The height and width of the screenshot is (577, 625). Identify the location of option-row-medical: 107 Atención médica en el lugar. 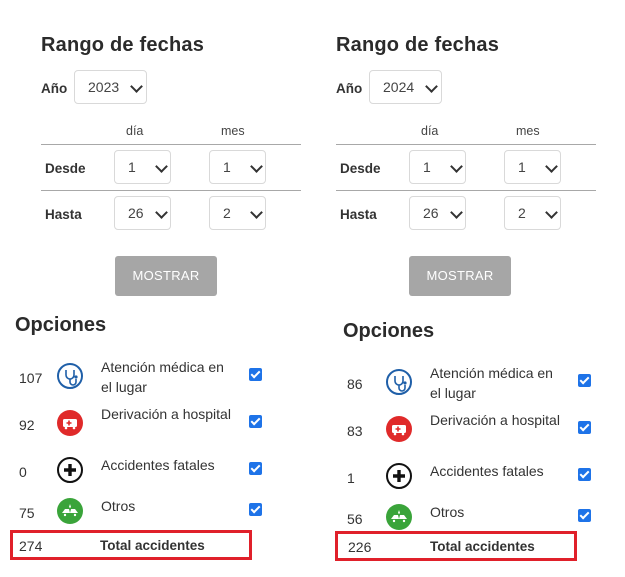
(150, 380).